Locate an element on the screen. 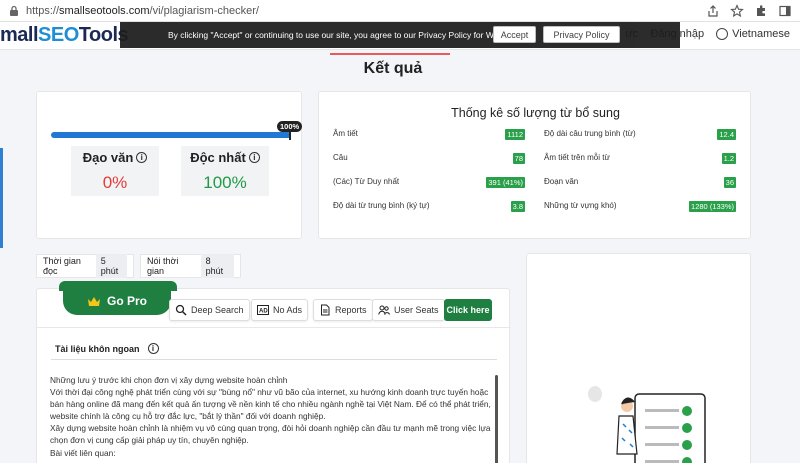  accept-button: Accept is located at coordinates (514, 34).